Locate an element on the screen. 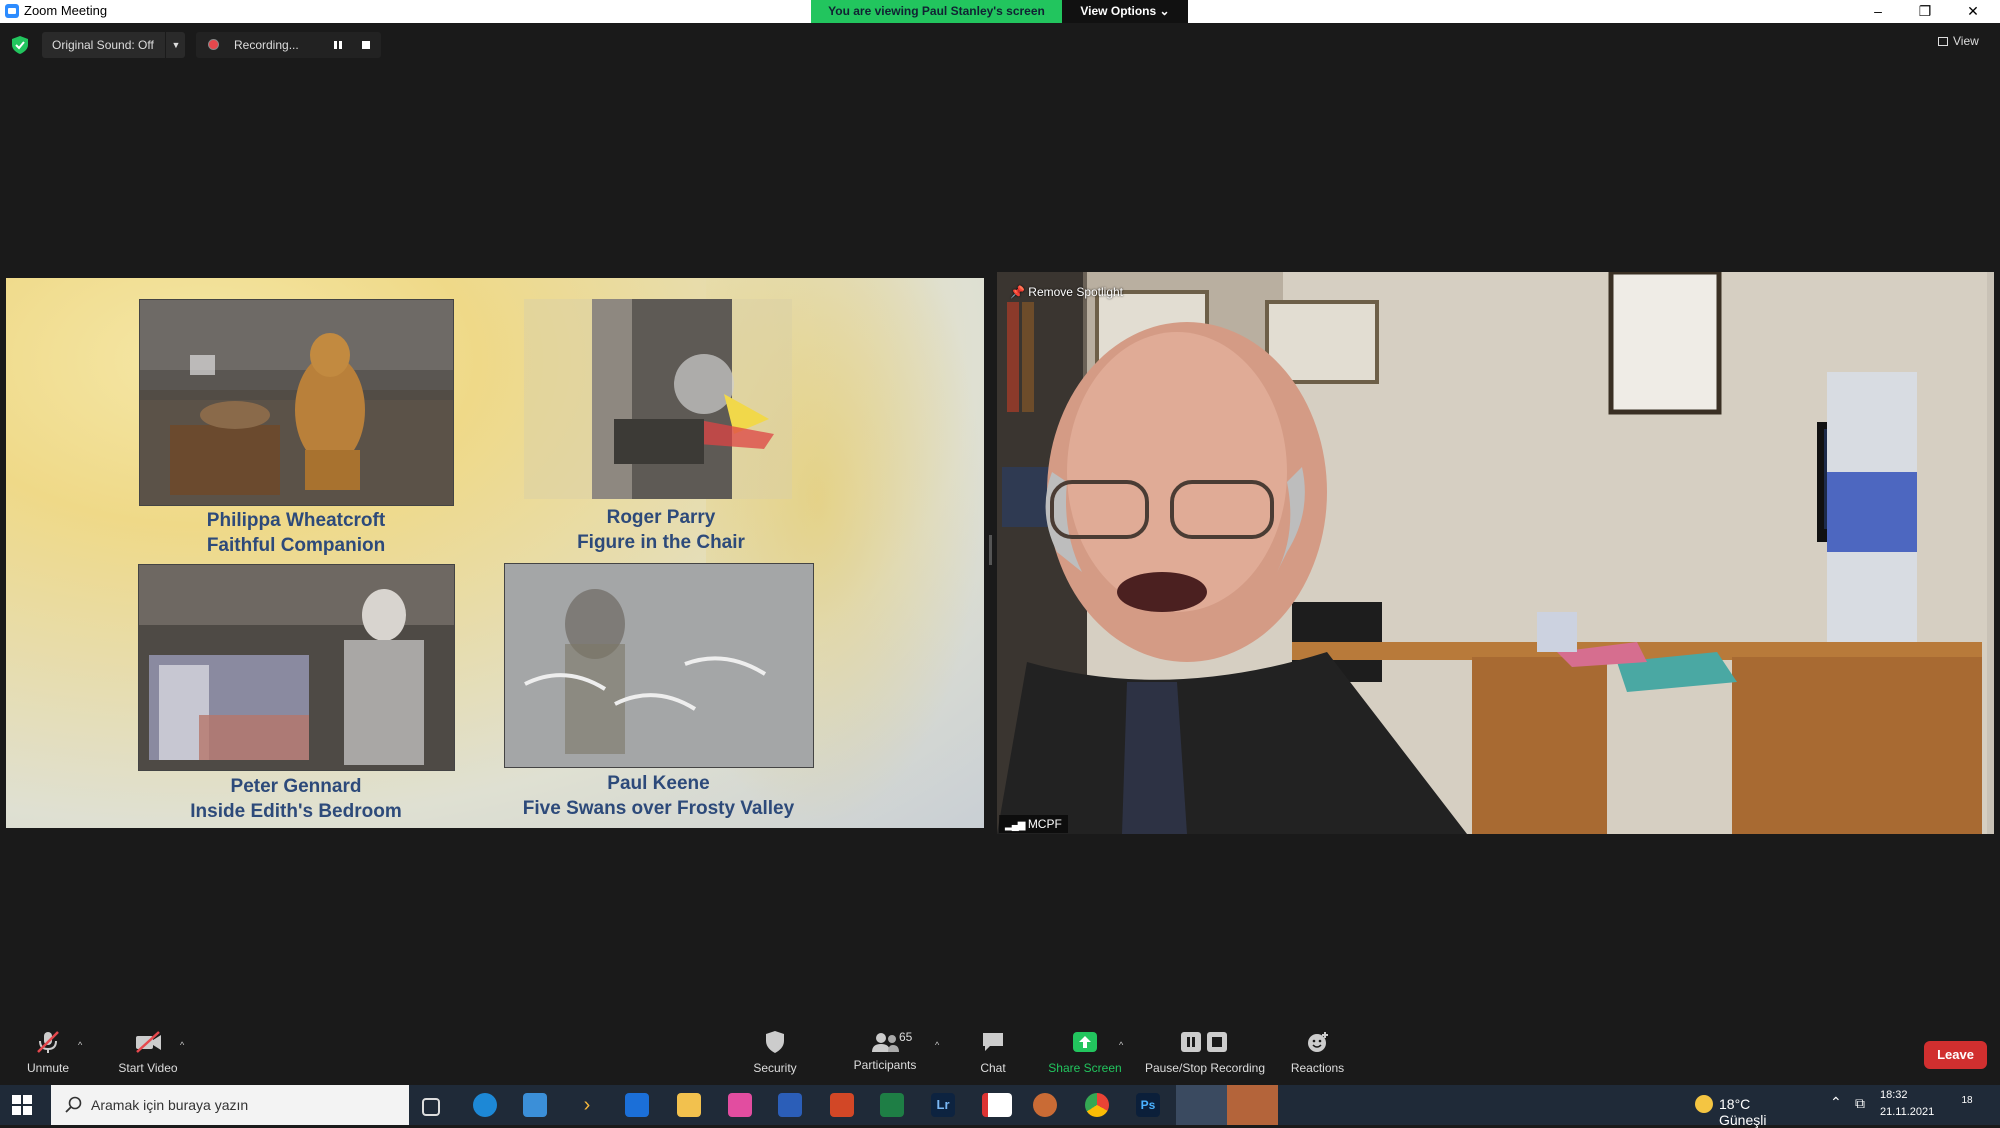 This screenshot has width=2000, height=1128. weather-sun-icon is located at coordinates (1704, 1104).